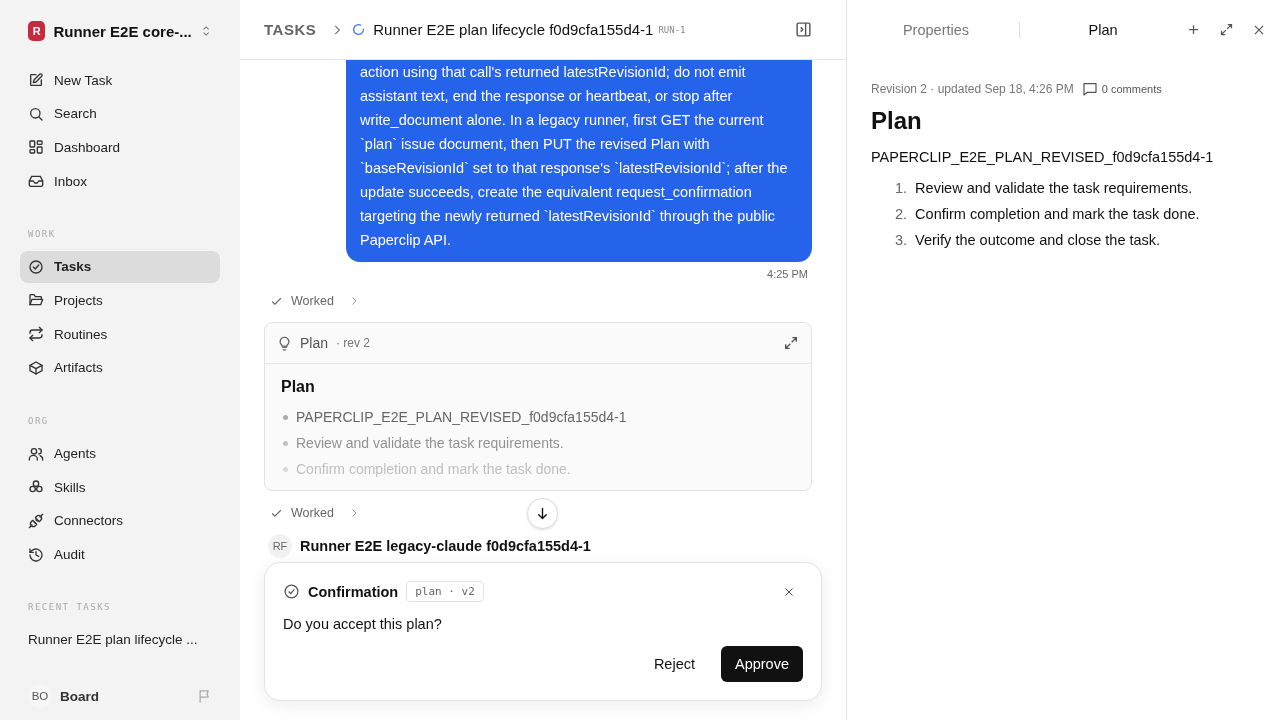  What do you see at coordinates (901, 188) in the screenshot?
I see `step-number: 1.` at bounding box center [901, 188].